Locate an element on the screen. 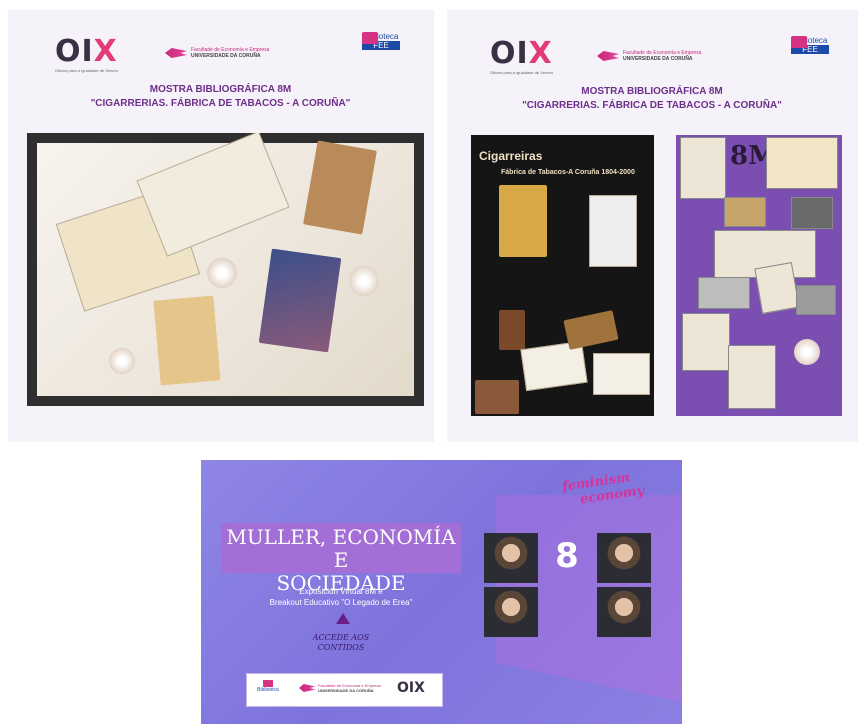 This screenshot has width=861, height=724. banner-title: MULLER, ECONOMÍA E SOCIEDADE is located at coordinates (341, 560).